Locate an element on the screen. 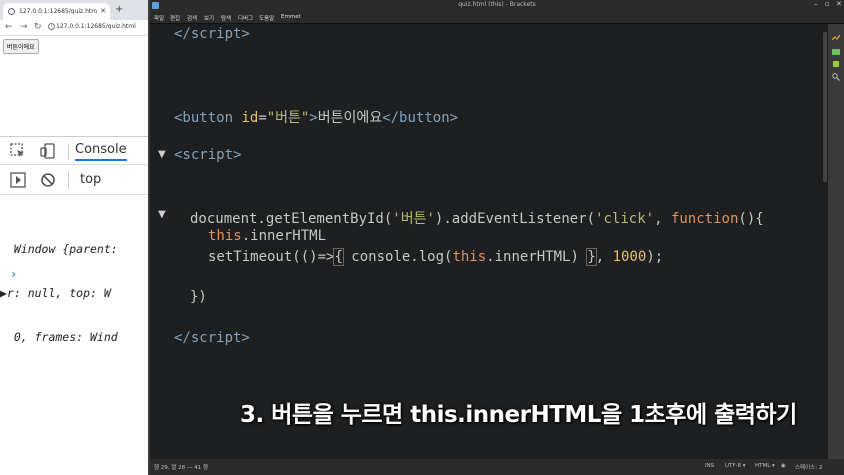  window-title: quiz.html (this) - Brackets is located at coordinates (497, 4).